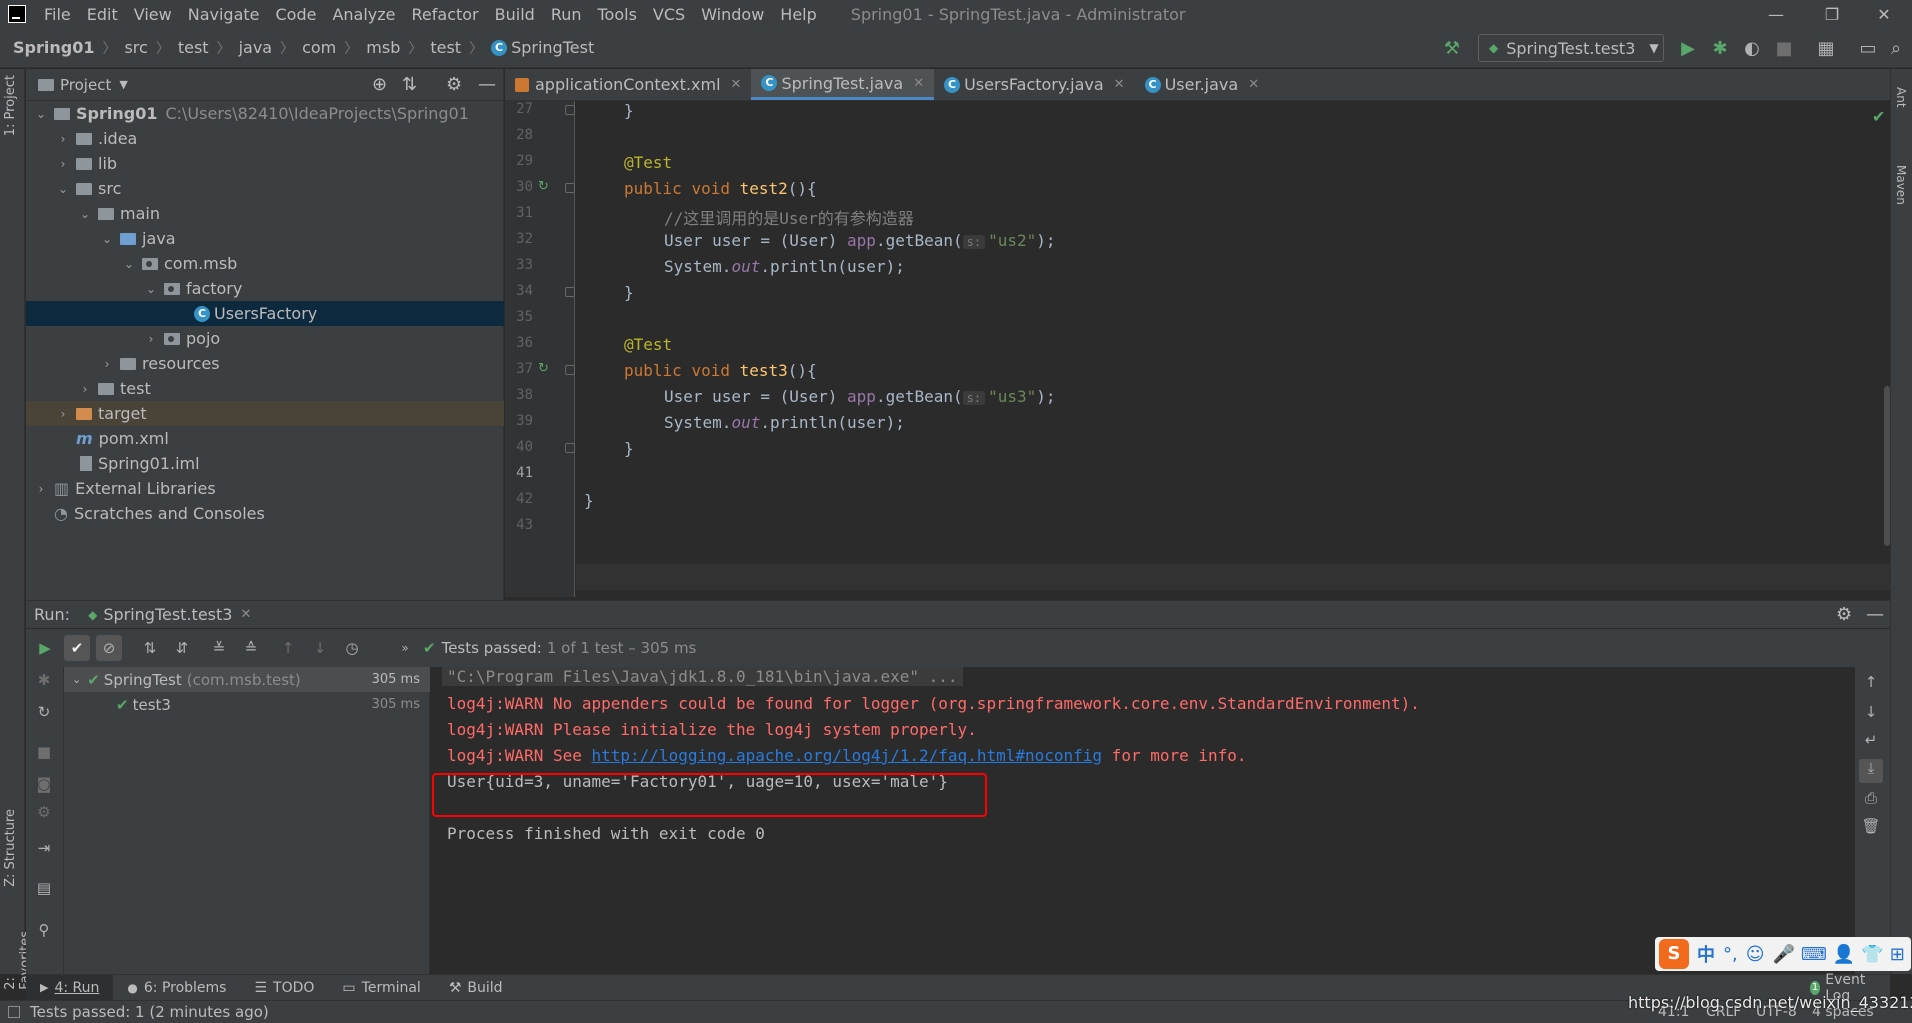 The width and height of the screenshot is (1912, 1023). Describe the element at coordinates (10, 105) in the screenshot. I see `project-tool-tab: 1: Project` at that location.